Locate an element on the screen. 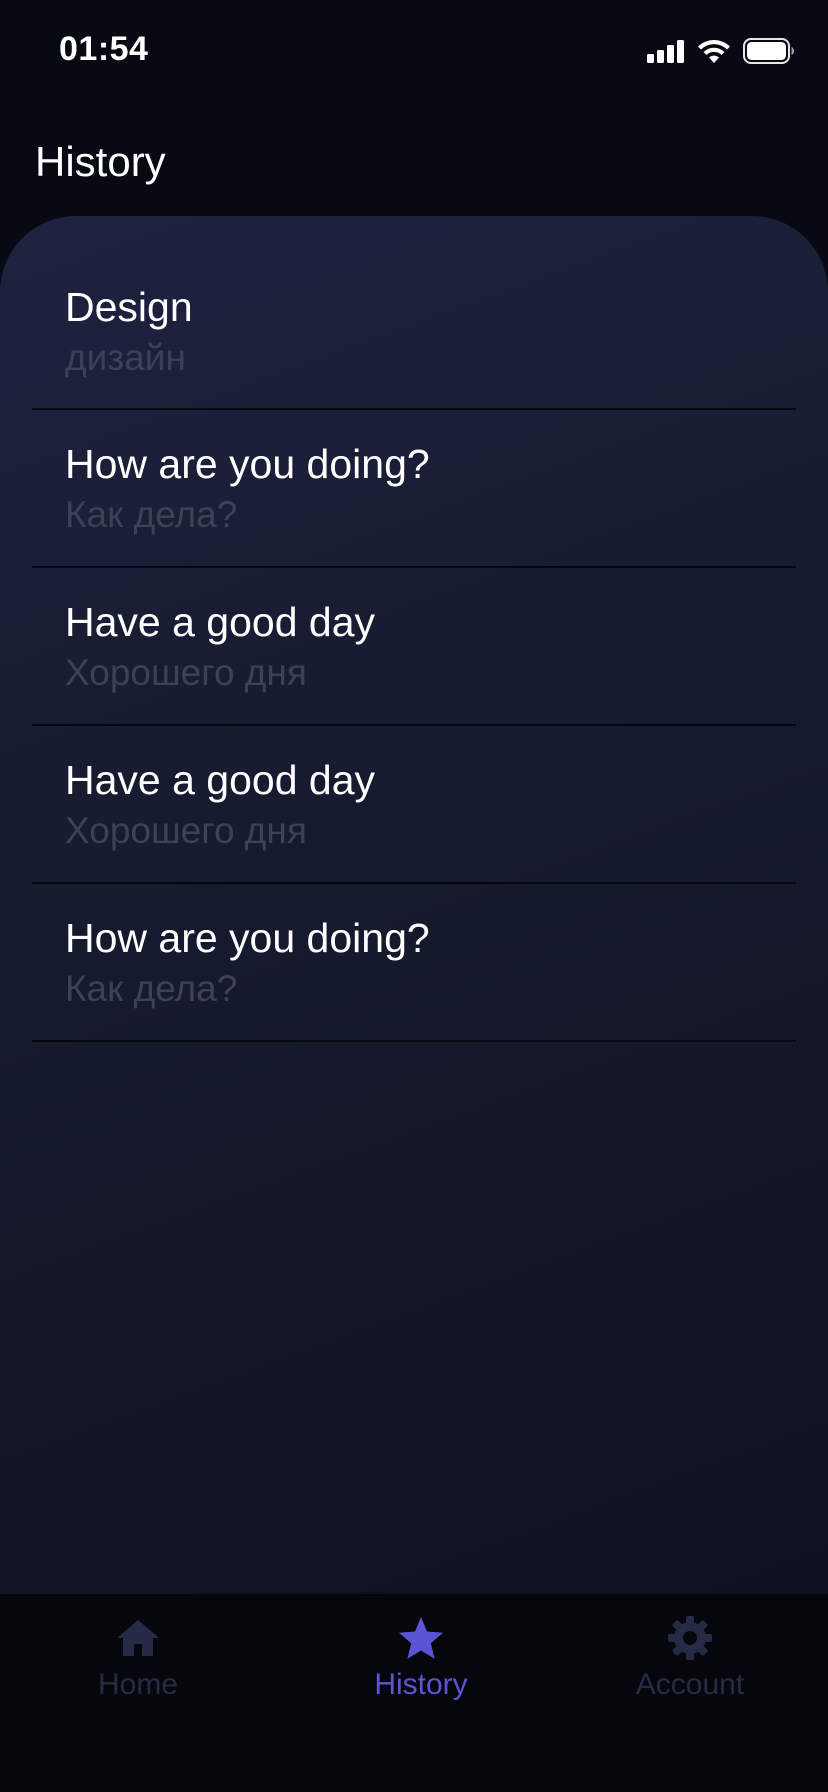 Image resolution: width=828 pixels, height=1792 pixels. nav-tab-account-label: Account is located at coordinates (690, 1684).